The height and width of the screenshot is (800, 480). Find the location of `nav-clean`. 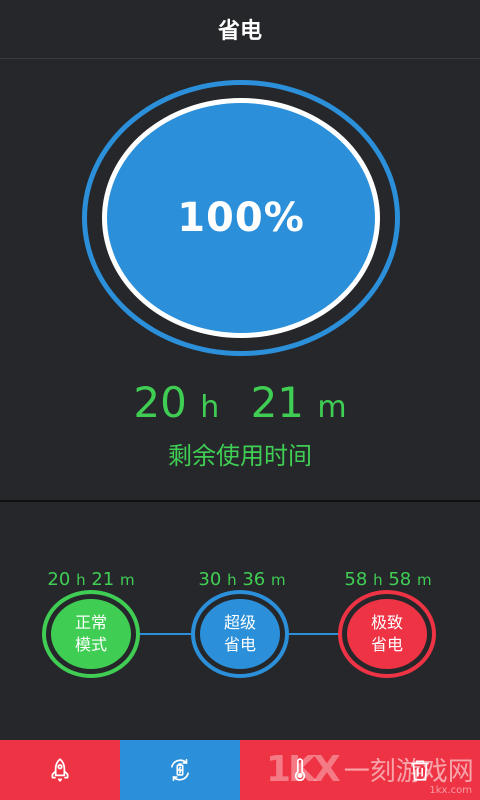

nav-clean is located at coordinates (420, 770).